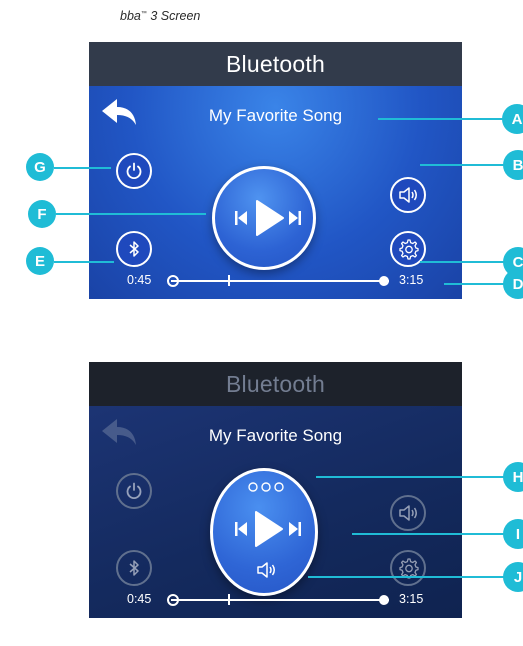 This screenshot has width=523, height=646. I want to click on more-icon, so click(266, 487).